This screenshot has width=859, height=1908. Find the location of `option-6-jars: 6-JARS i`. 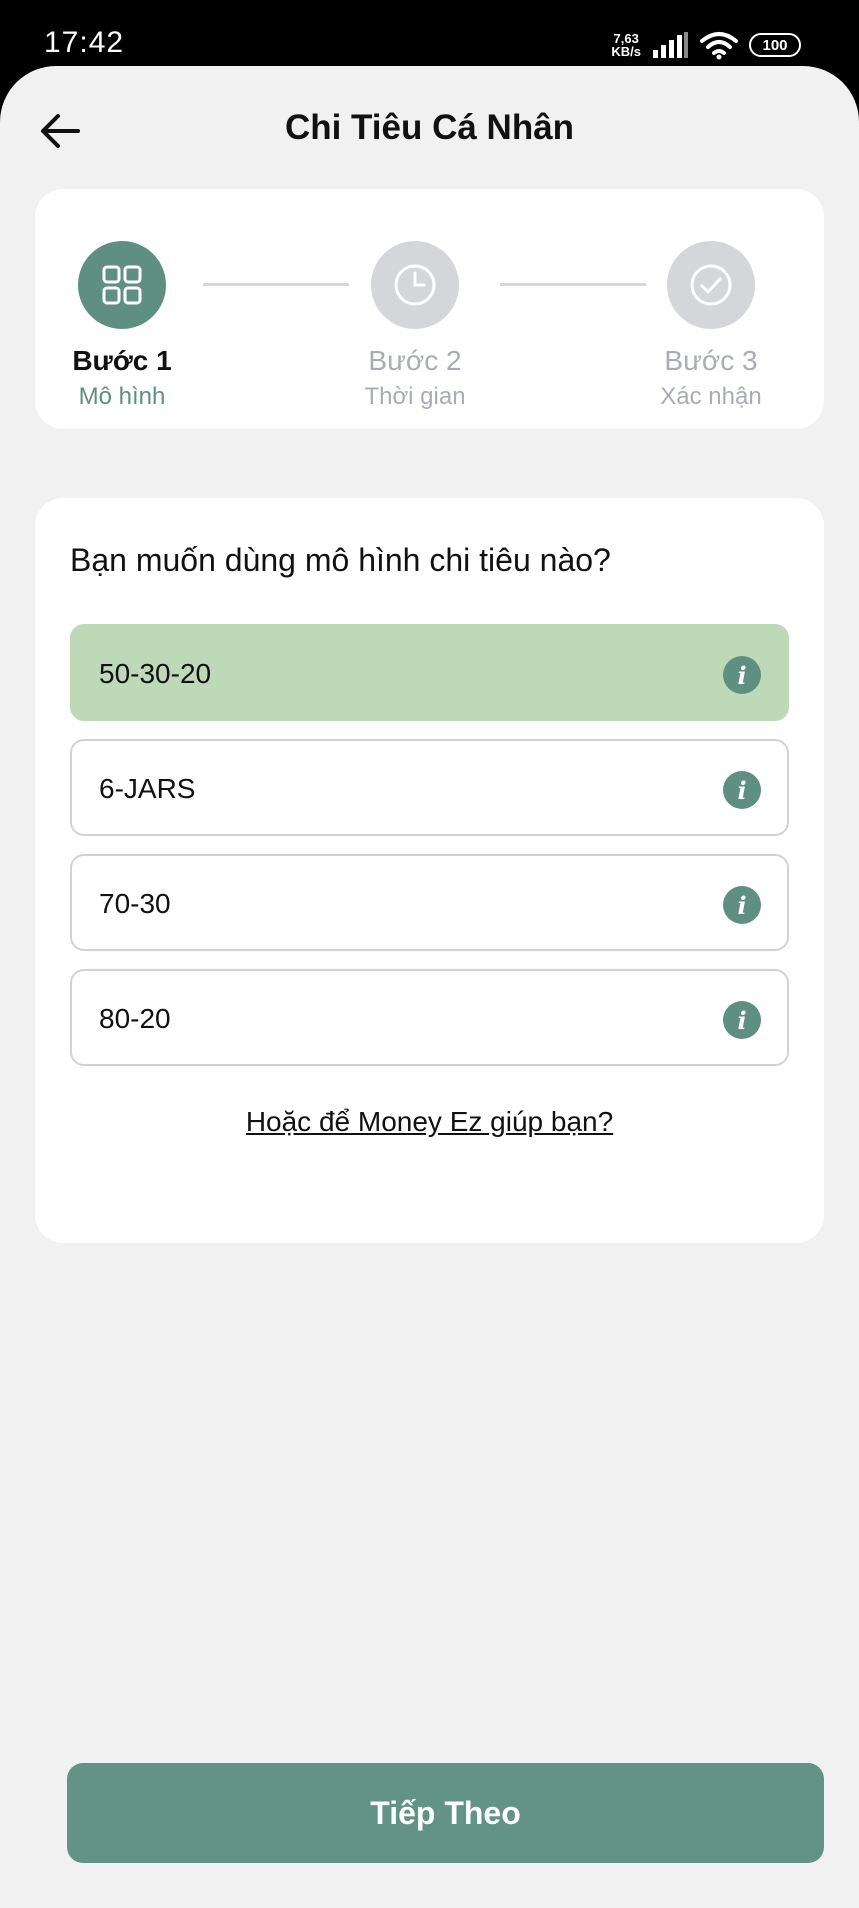

option-6-jars: 6-JARS i is located at coordinates (429, 787).